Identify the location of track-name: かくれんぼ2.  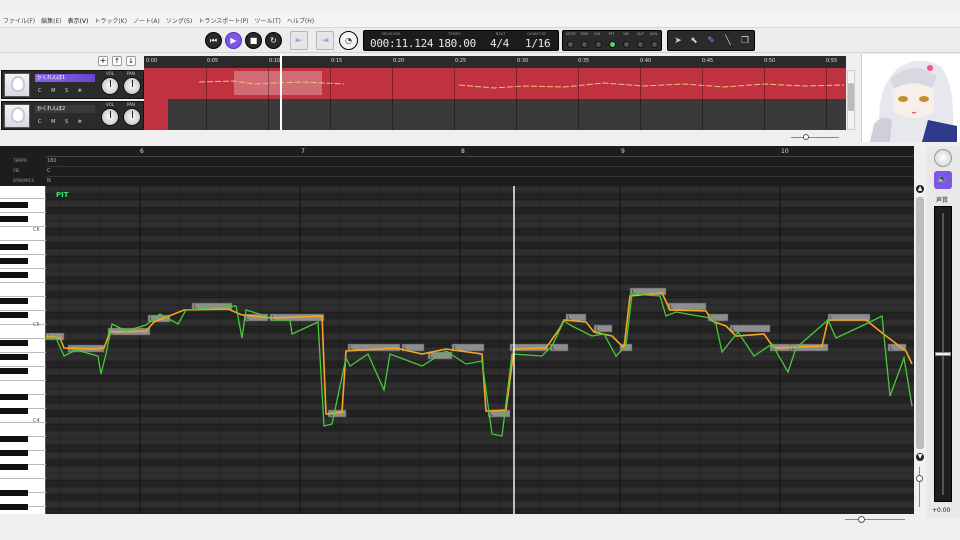
(65, 109).